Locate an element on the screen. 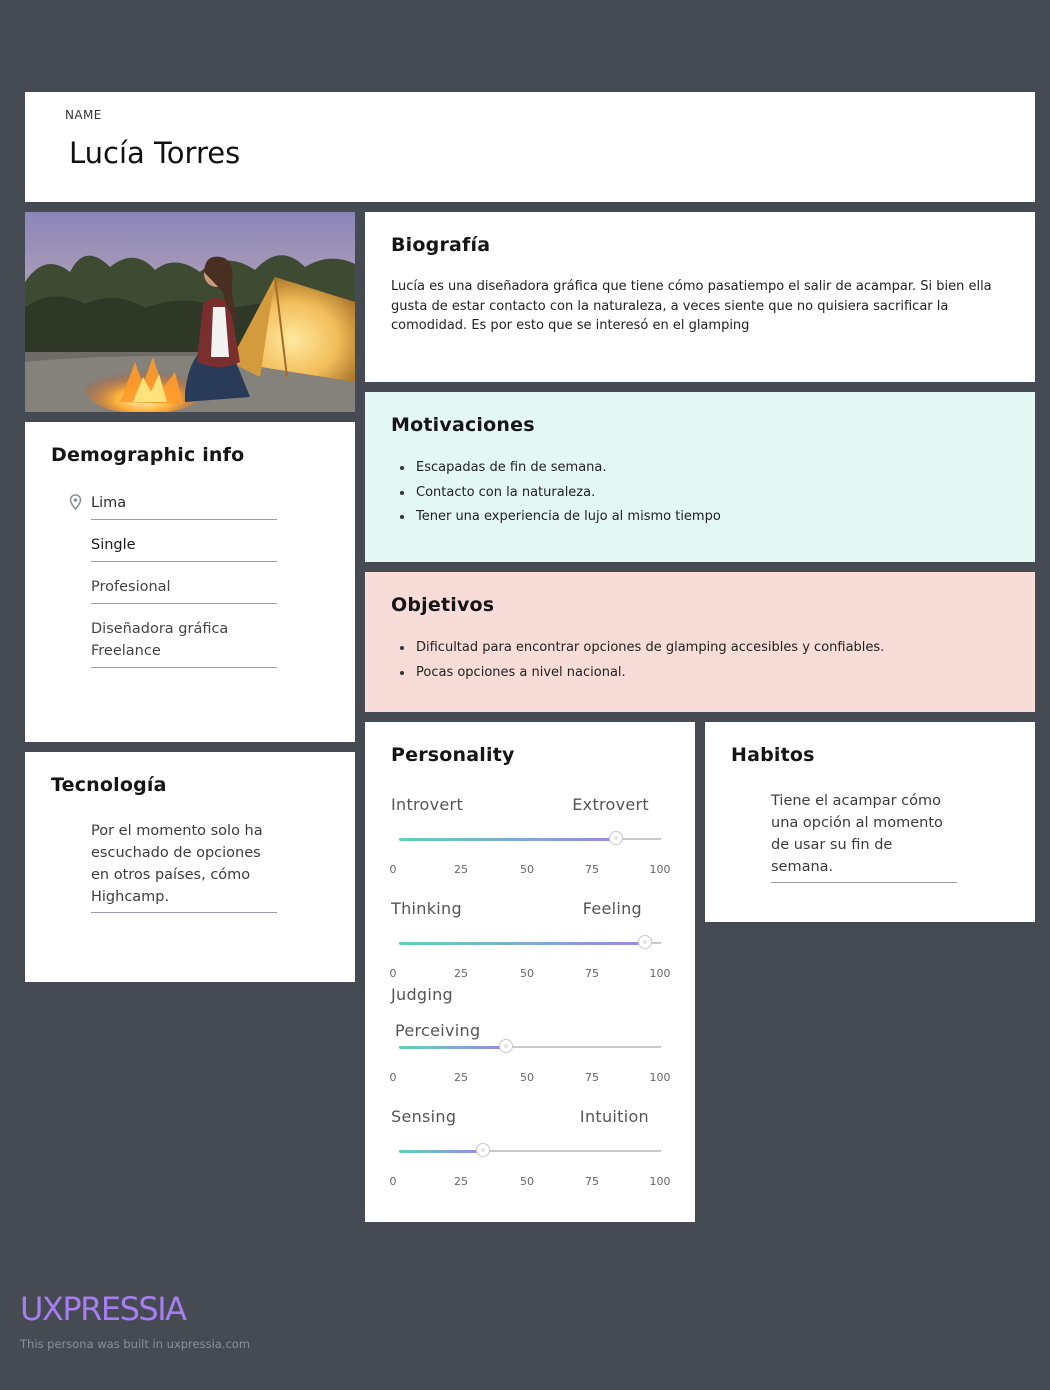  intuition-label: Intuition is located at coordinates (614, 1116).